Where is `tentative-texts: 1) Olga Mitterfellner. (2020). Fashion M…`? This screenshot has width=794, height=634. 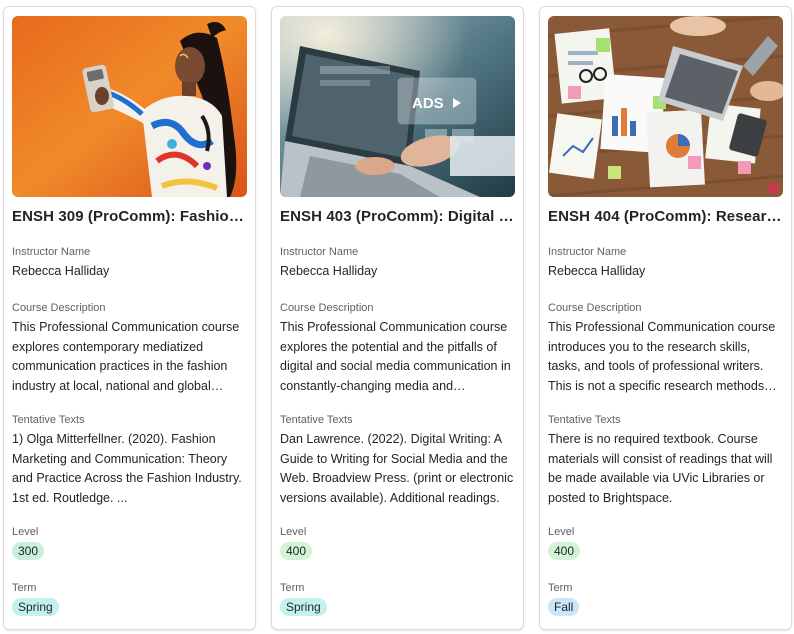
tentative-texts: 1) Olga Mitterfellner. (2020). Fashion M… is located at coordinates (127, 468).